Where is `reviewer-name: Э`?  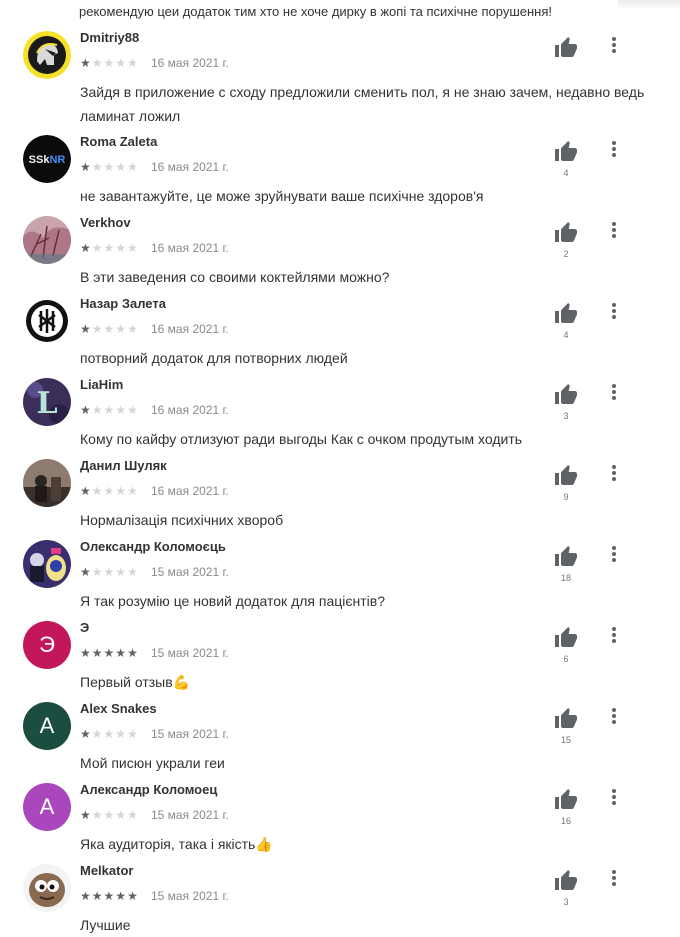 reviewer-name: Э is located at coordinates (85, 627).